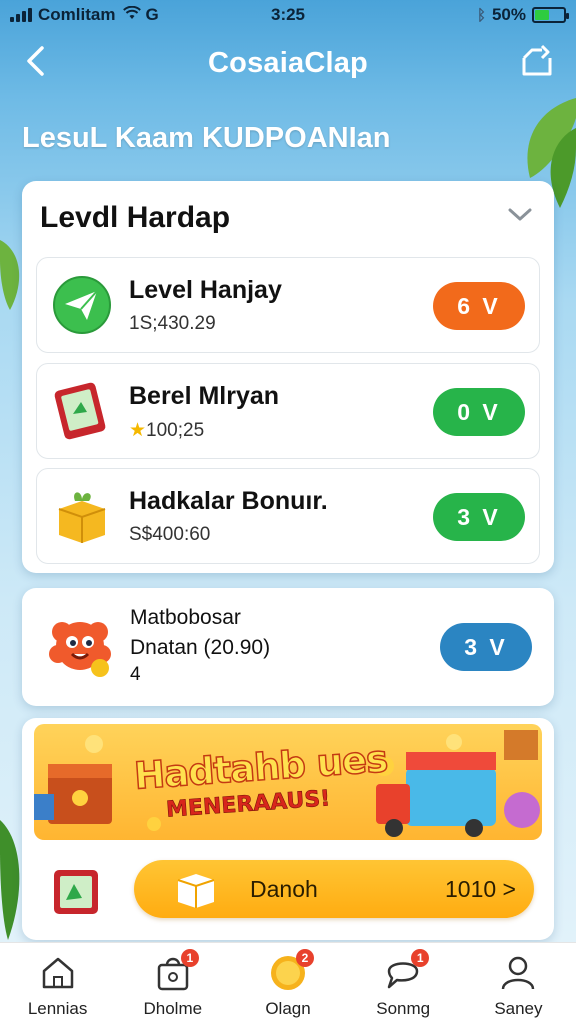 The height and width of the screenshot is (1024, 576). I want to click on header: CosaiaClap, so click(288, 63).